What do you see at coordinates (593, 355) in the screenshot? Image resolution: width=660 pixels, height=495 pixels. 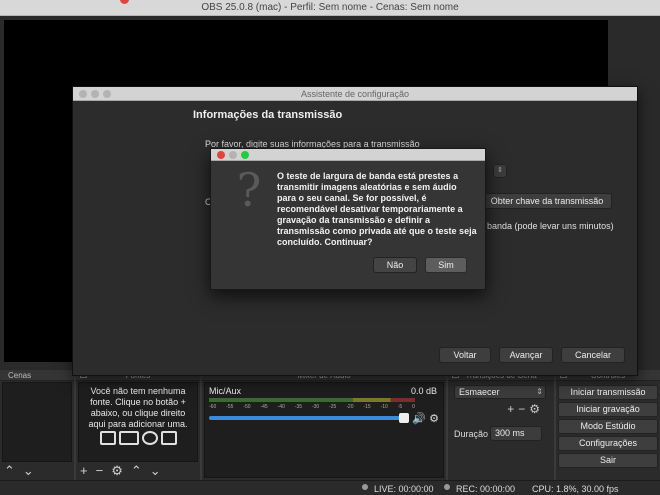 I see `cancel-button: Cancelar` at bounding box center [593, 355].